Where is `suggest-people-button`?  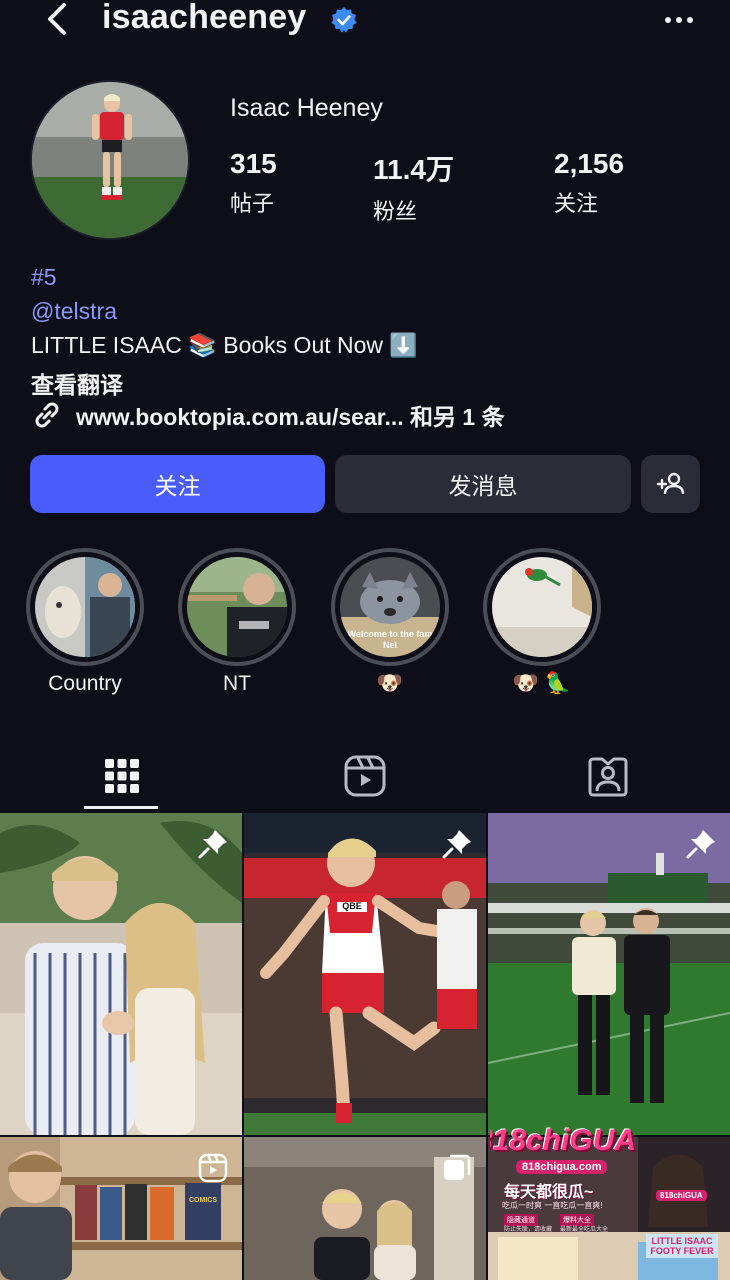
suggest-people-button is located at coordinates (670, 484).